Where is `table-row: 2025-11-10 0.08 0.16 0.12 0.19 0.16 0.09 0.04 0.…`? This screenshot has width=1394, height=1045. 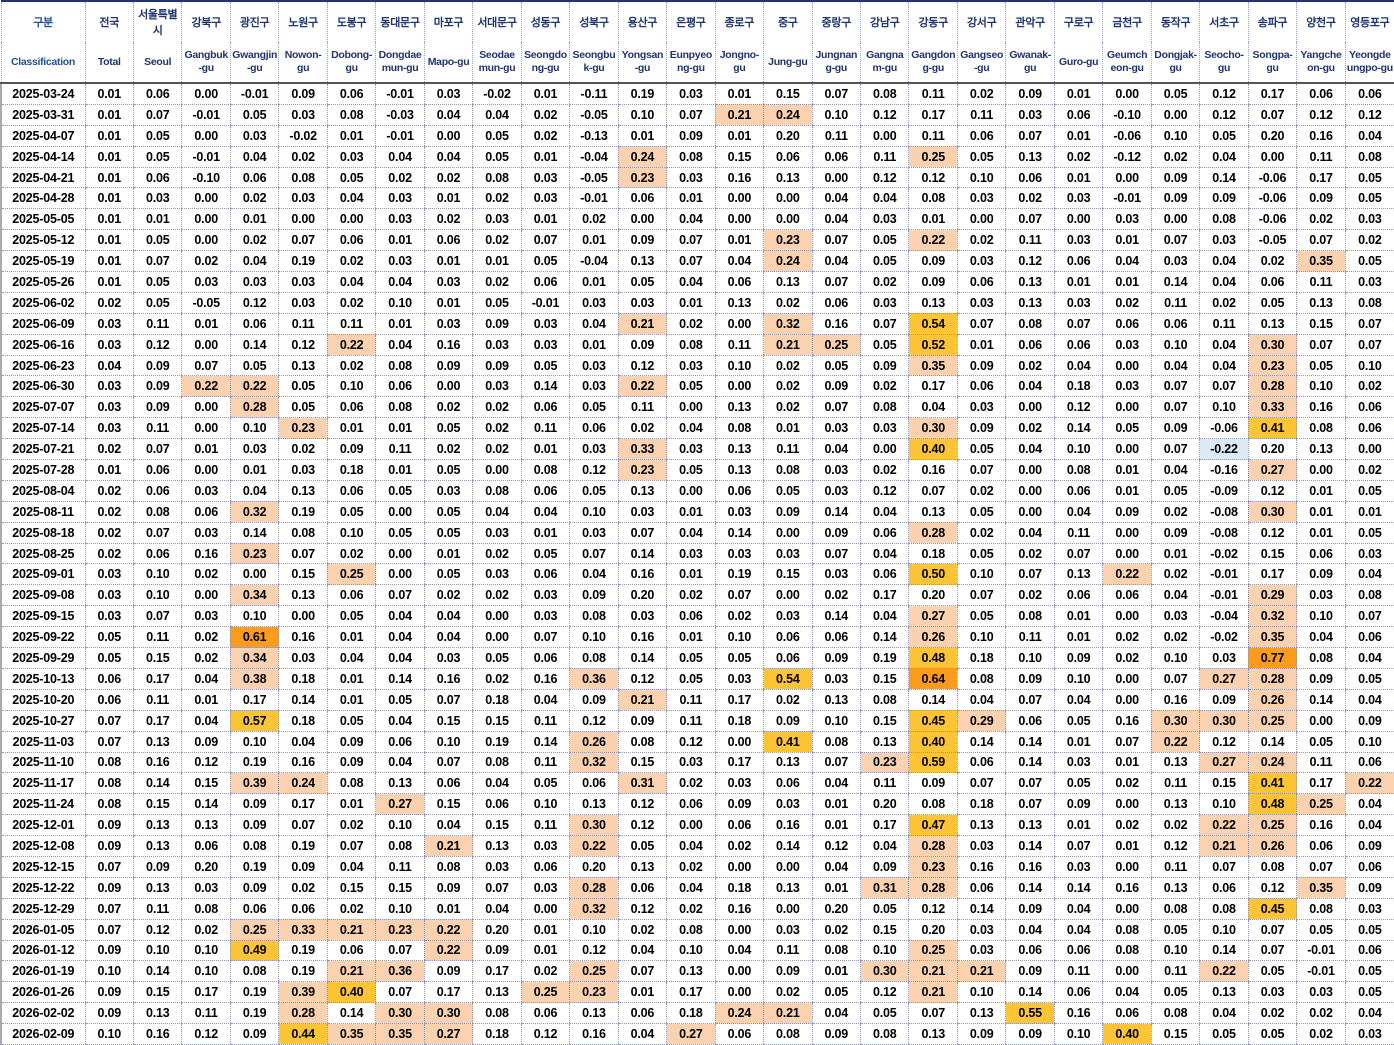
table-row: 2025-11-10 0.08 0.16 0.12 0.19 0.16 0.09 0.04 0.… is located at coordinates (697, 763).